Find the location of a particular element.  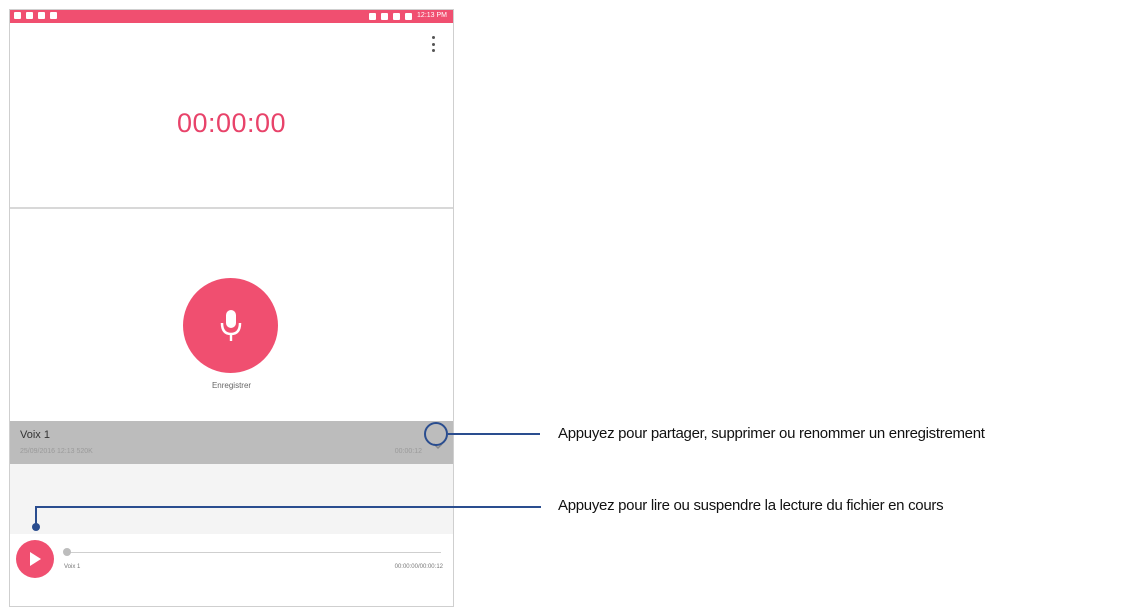

progress-thumb is located at coordinates (67, 552).